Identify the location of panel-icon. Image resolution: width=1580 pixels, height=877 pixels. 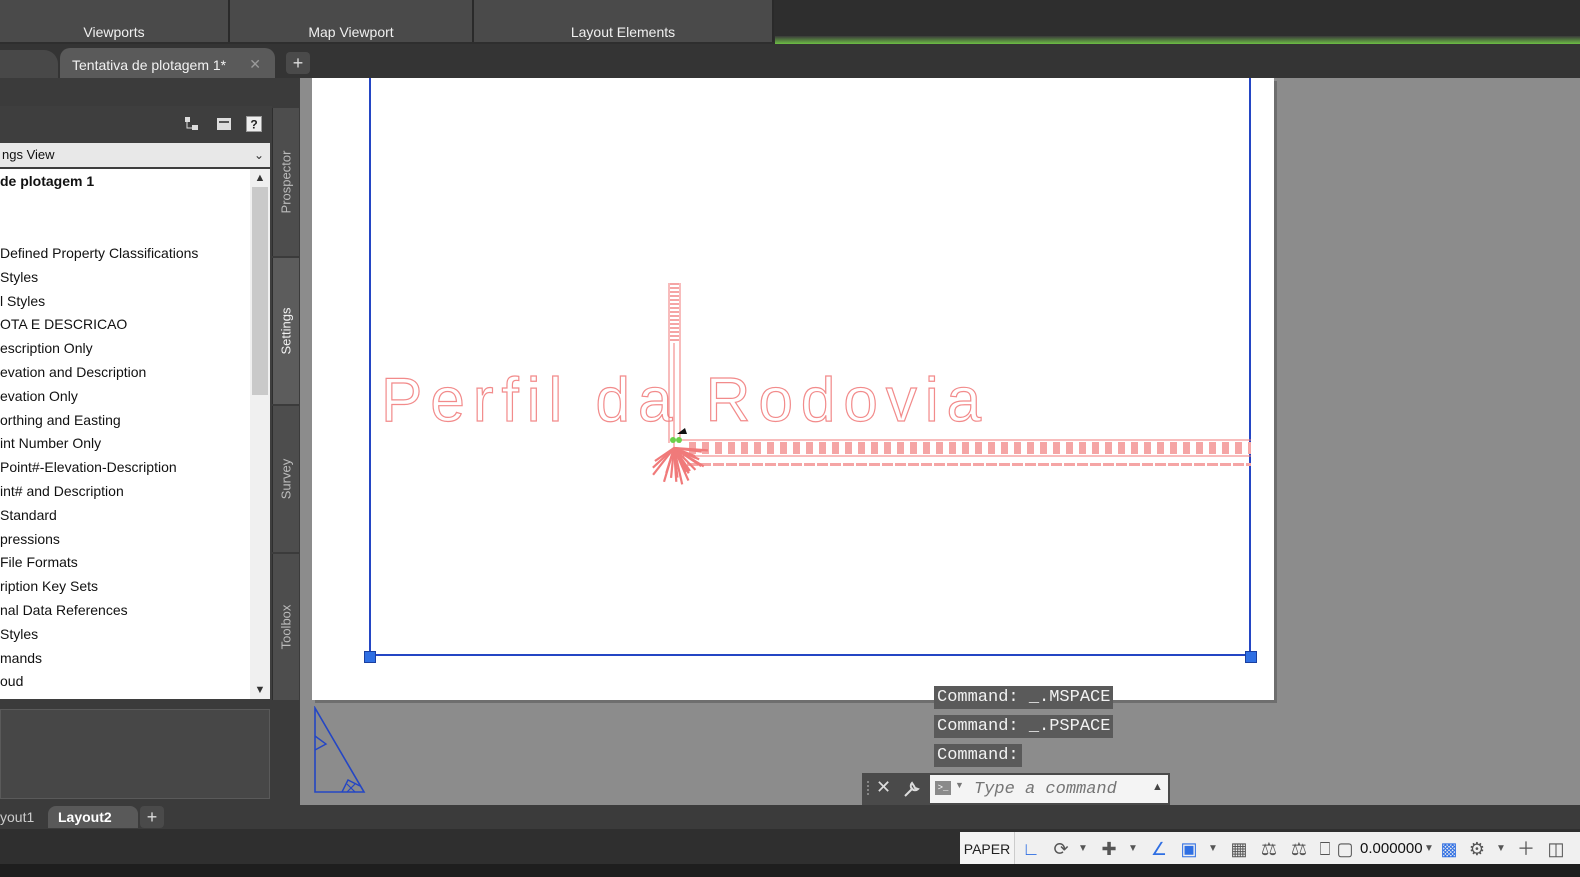
(224, 124).